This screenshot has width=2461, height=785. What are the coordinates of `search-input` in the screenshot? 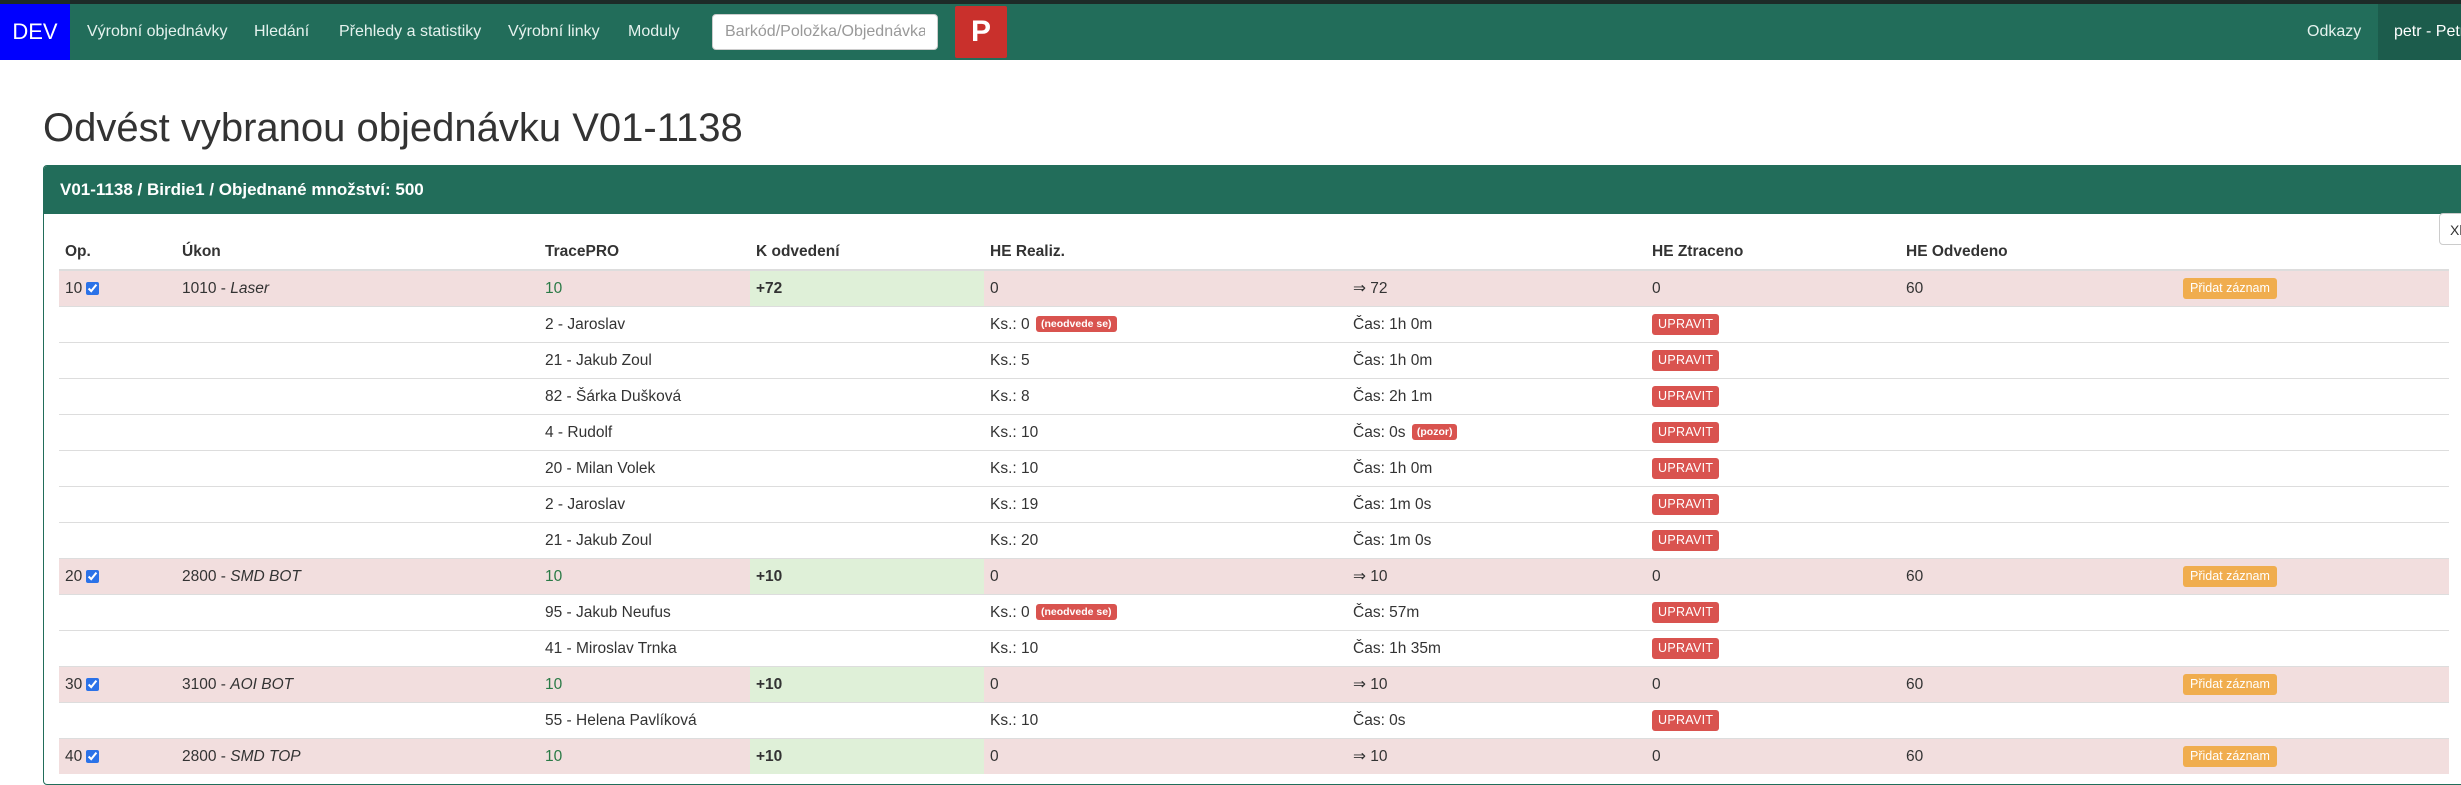 It's located at (825, 32).